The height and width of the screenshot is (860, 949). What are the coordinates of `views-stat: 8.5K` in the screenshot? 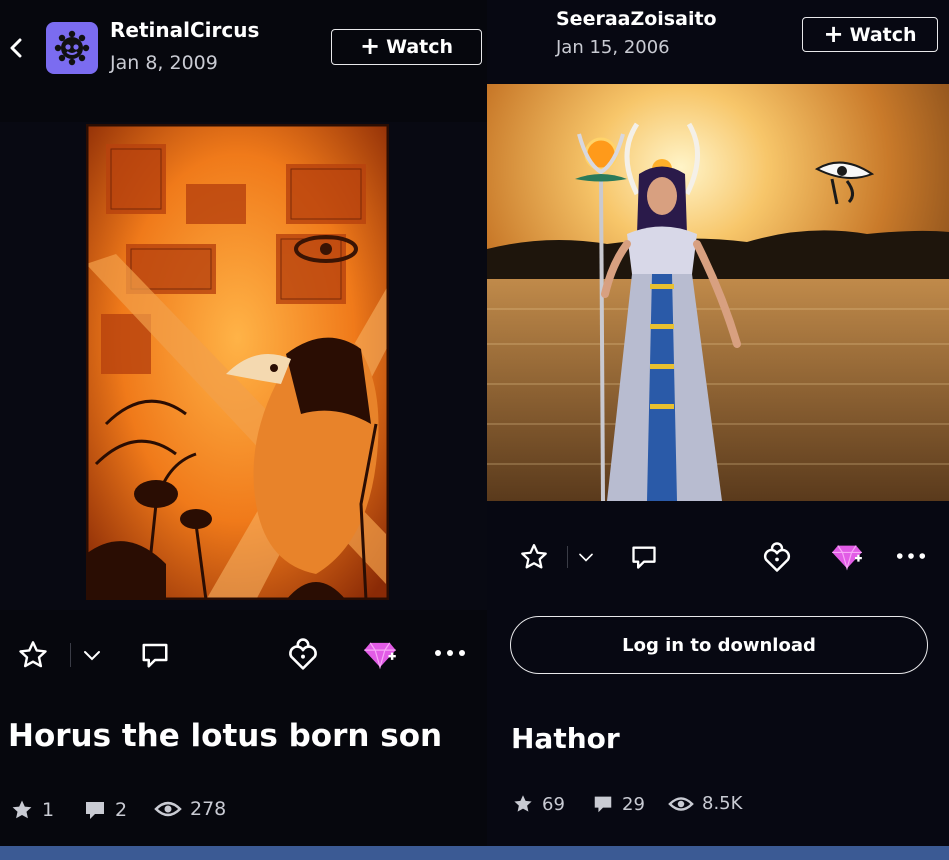 It's located at (705, 803).